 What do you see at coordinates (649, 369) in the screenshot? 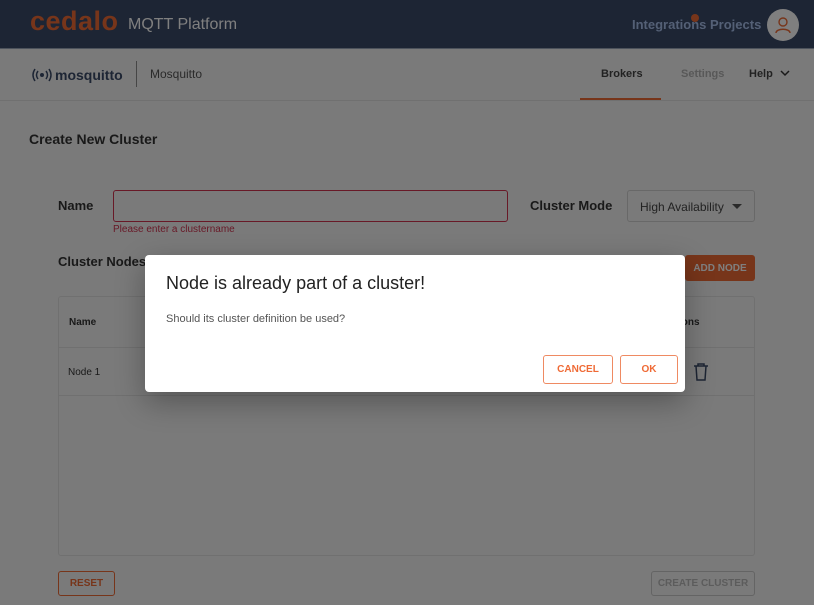
I see `ok-button: OK` at bounding box center [649, 369].